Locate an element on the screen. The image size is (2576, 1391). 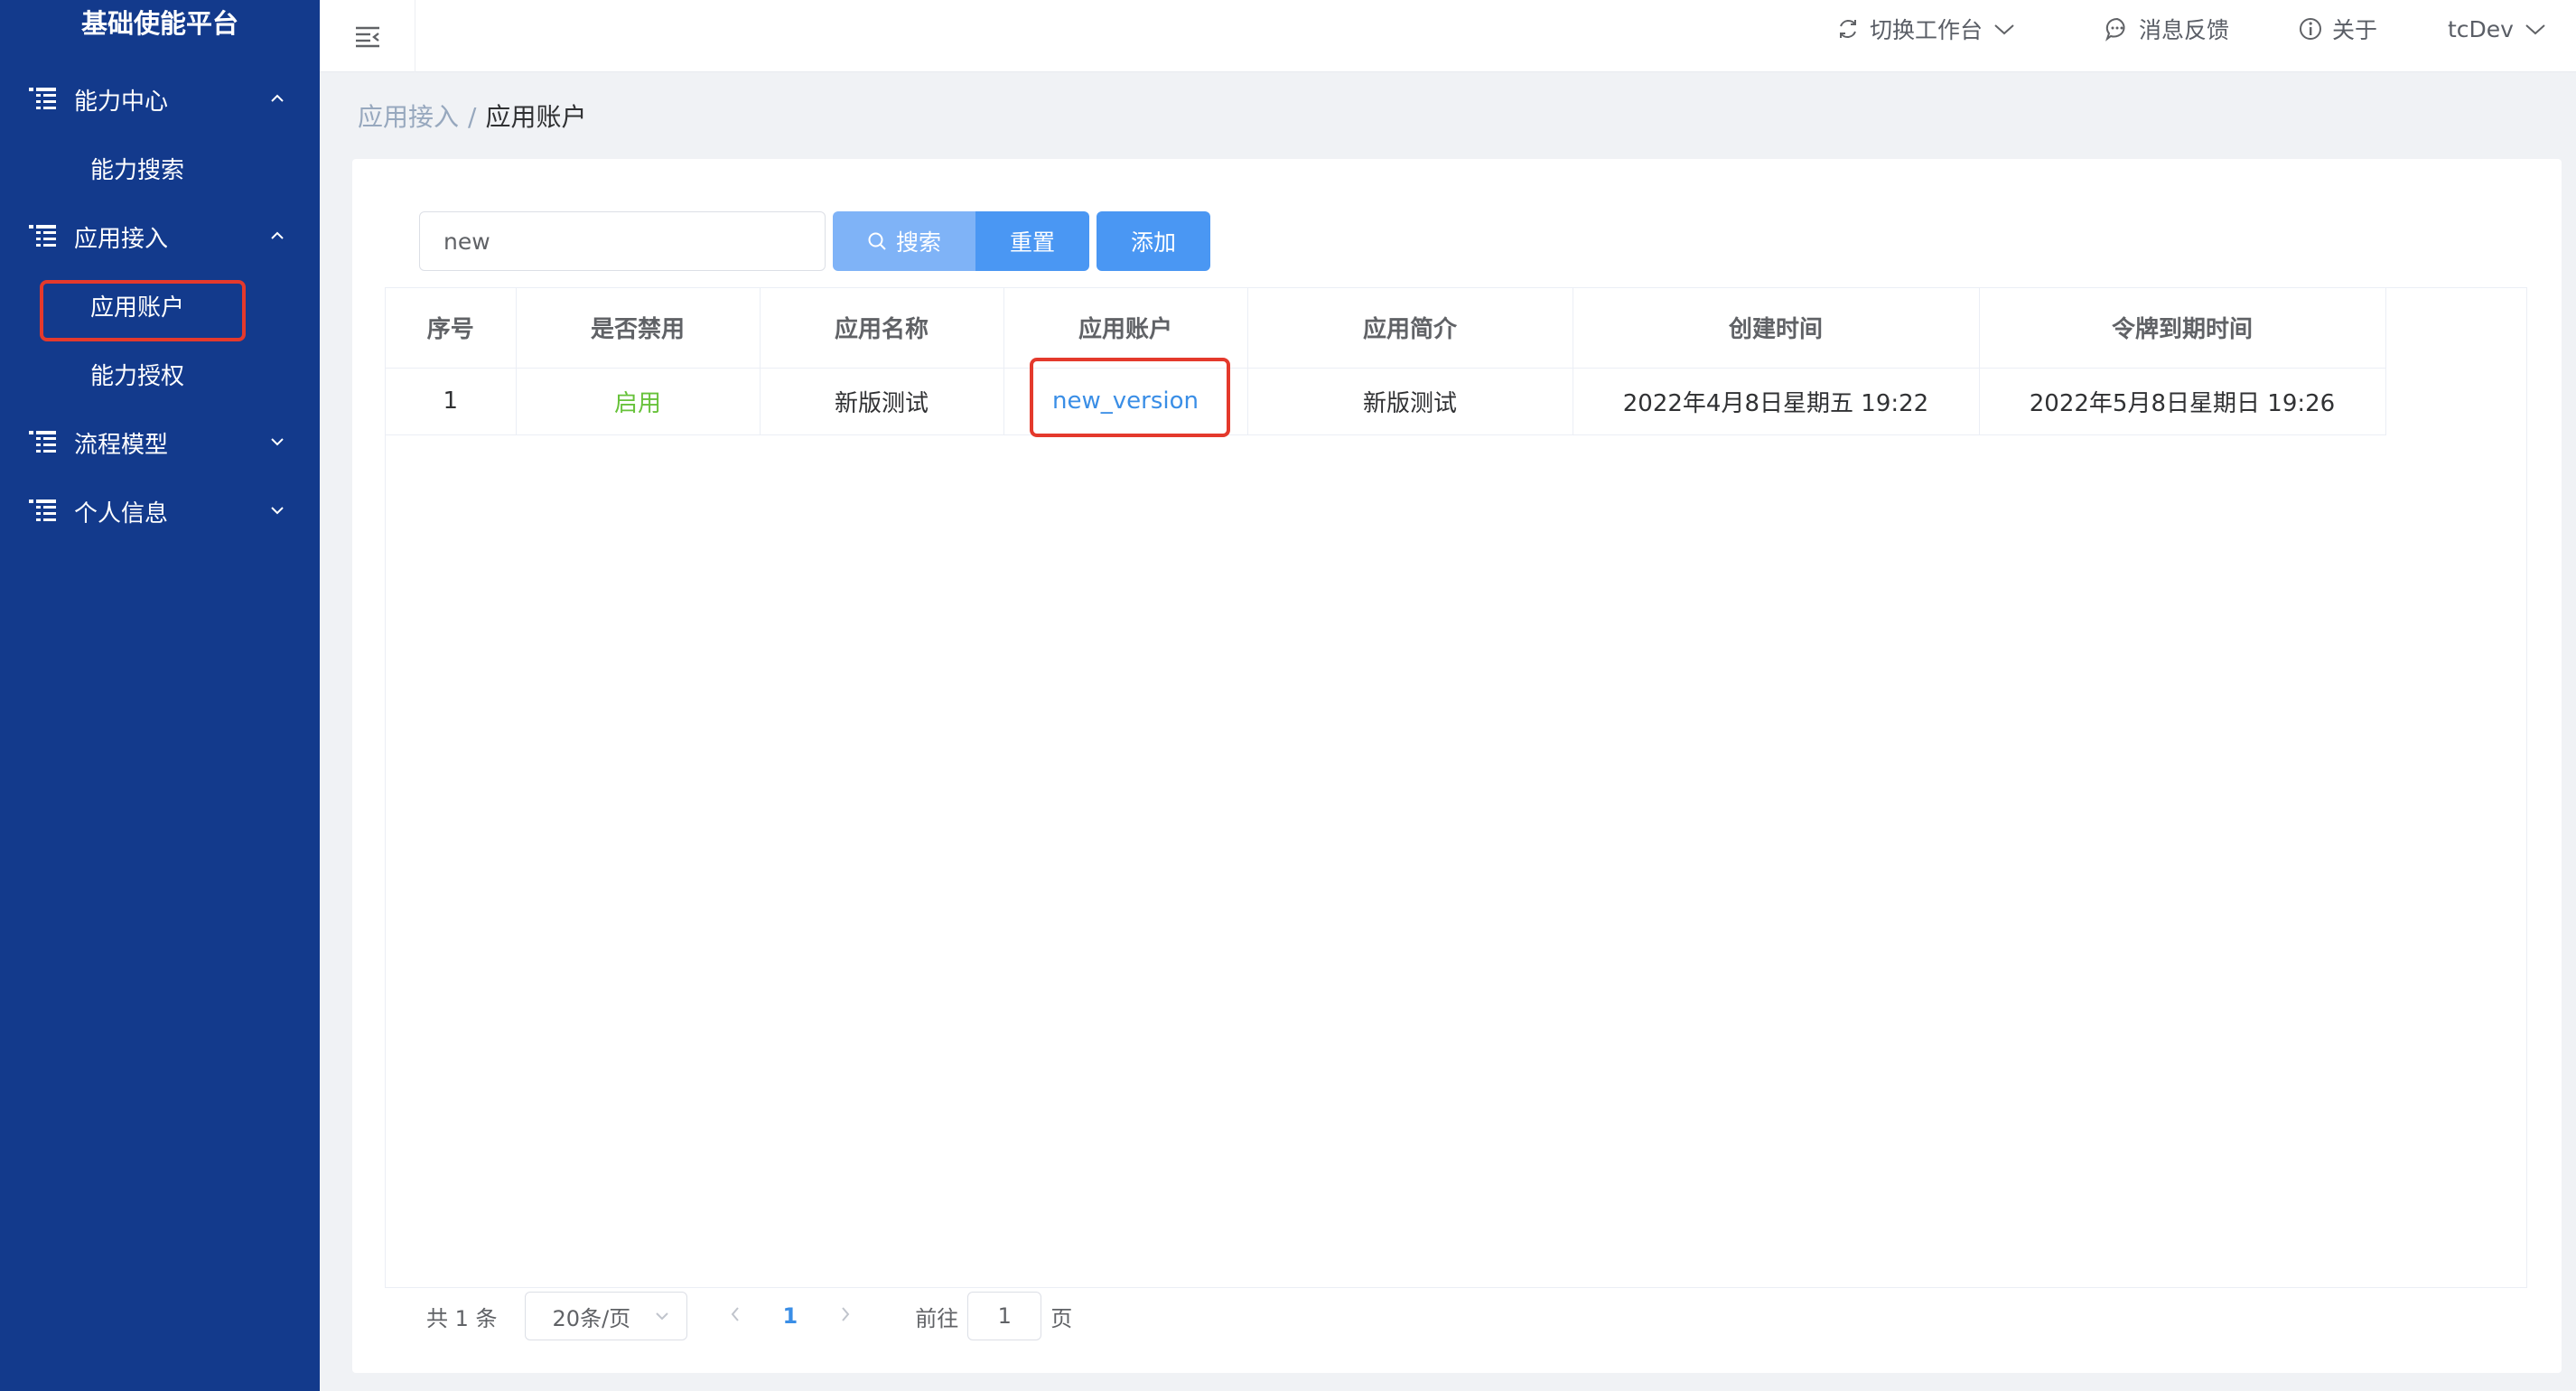
chevron-right-icon is located at coordinates (846, 1314).